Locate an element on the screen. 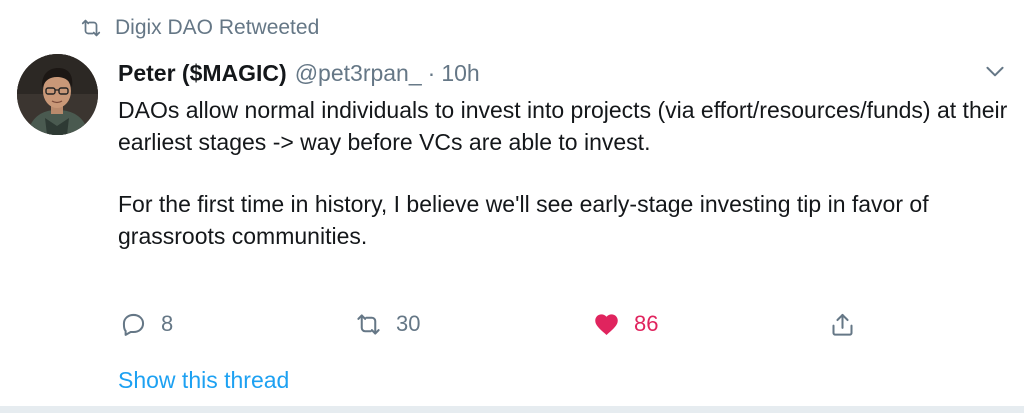  like-button: 86 is located at coordinates (625, 324).